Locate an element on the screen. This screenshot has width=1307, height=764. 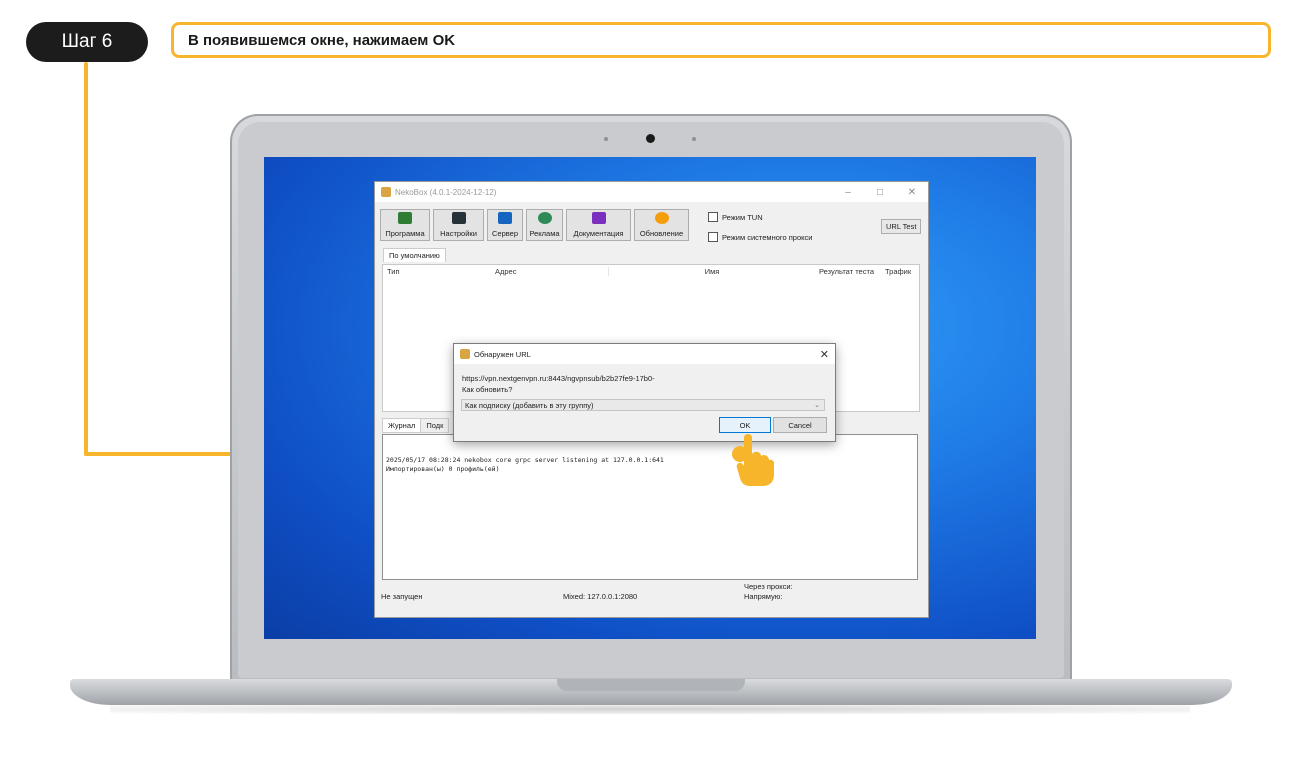
step-instruction: В появившемся окне, нажимаем OK is located at coordinates (721, 40).